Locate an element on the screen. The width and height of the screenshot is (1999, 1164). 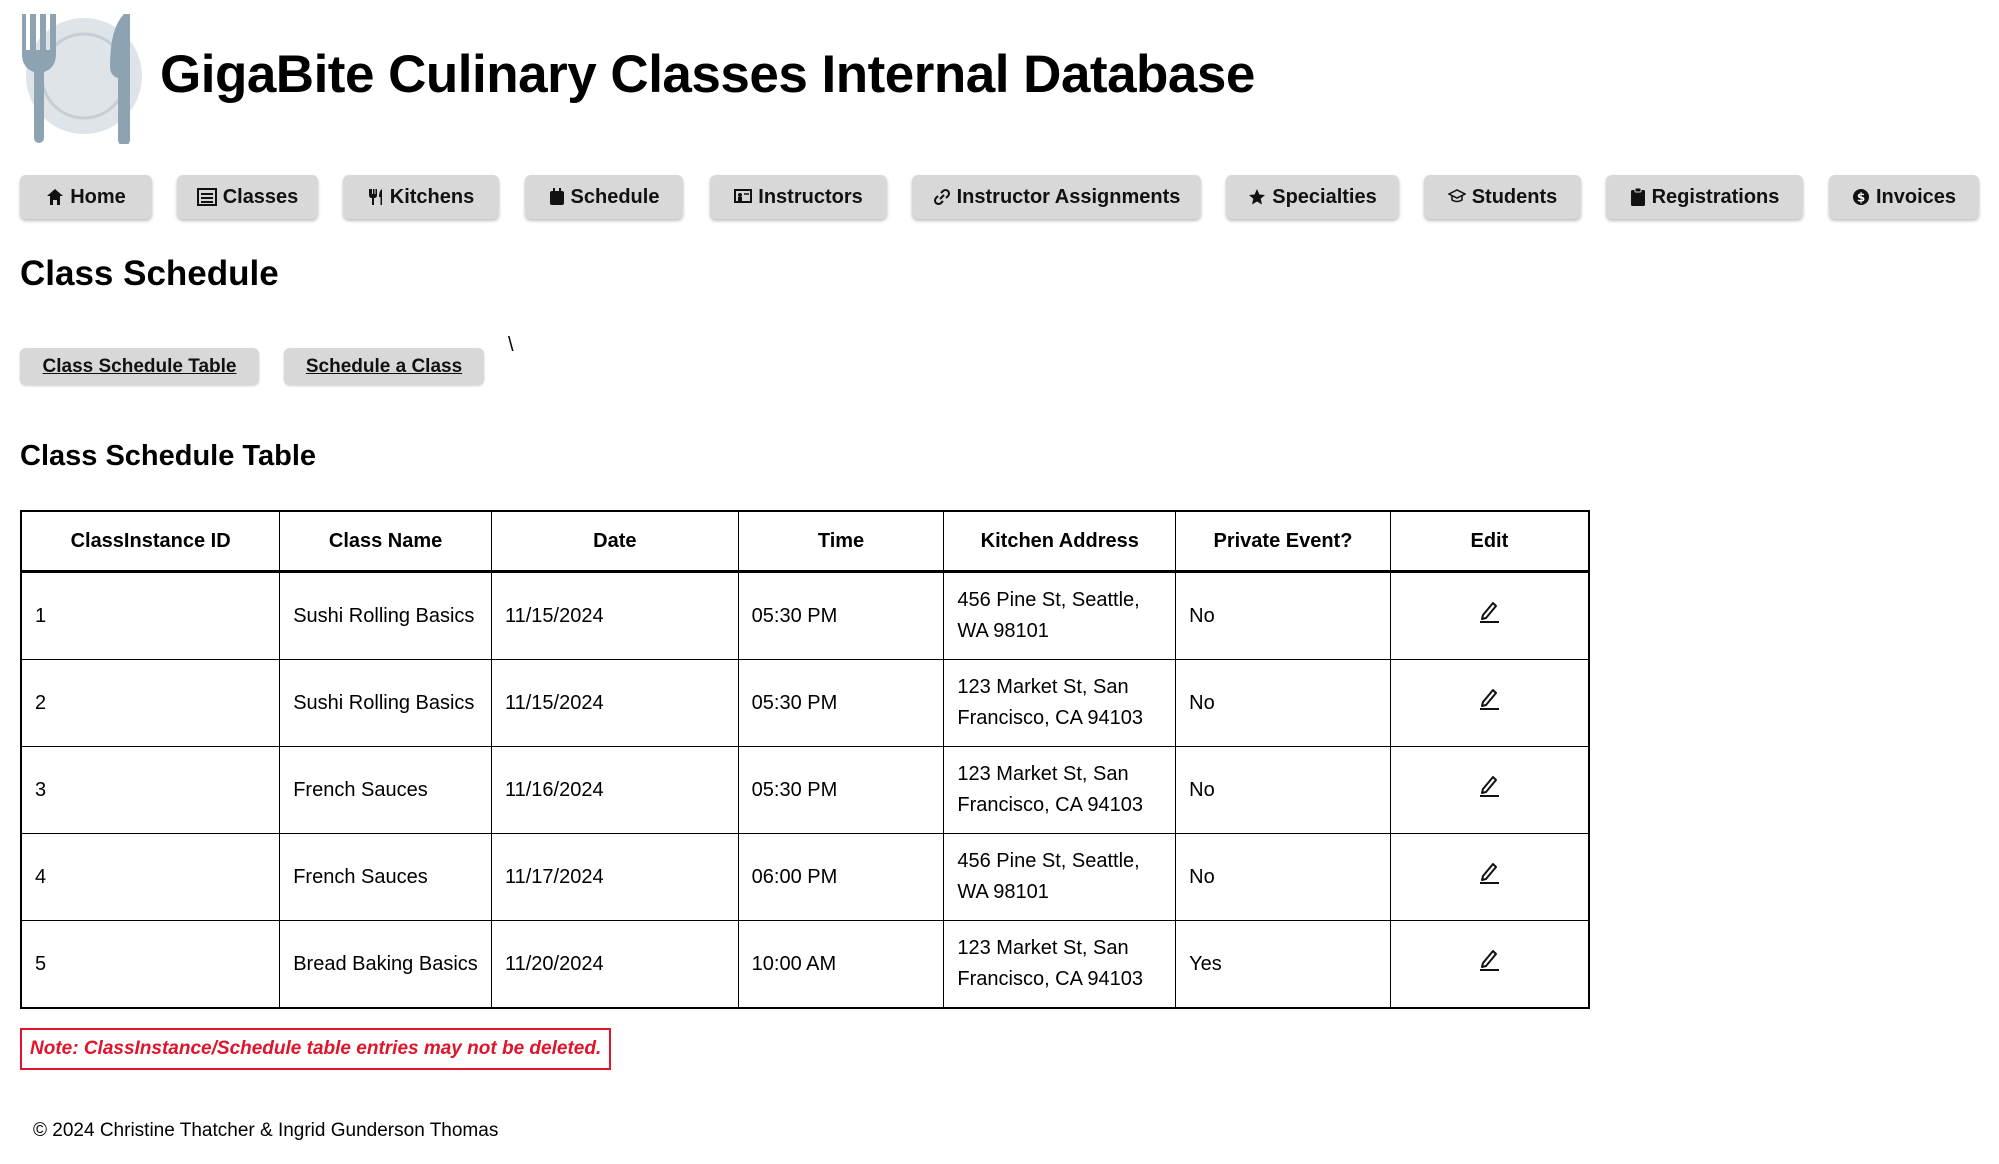
cell-id: 3 is located at coordinates (150, 790).